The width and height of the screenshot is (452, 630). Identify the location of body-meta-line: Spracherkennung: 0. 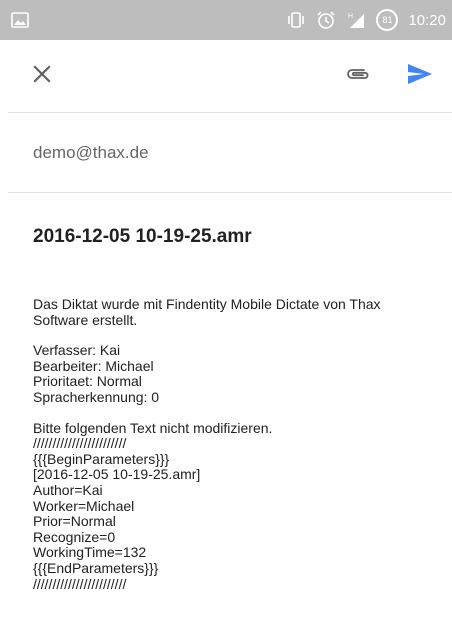
(96, 396).